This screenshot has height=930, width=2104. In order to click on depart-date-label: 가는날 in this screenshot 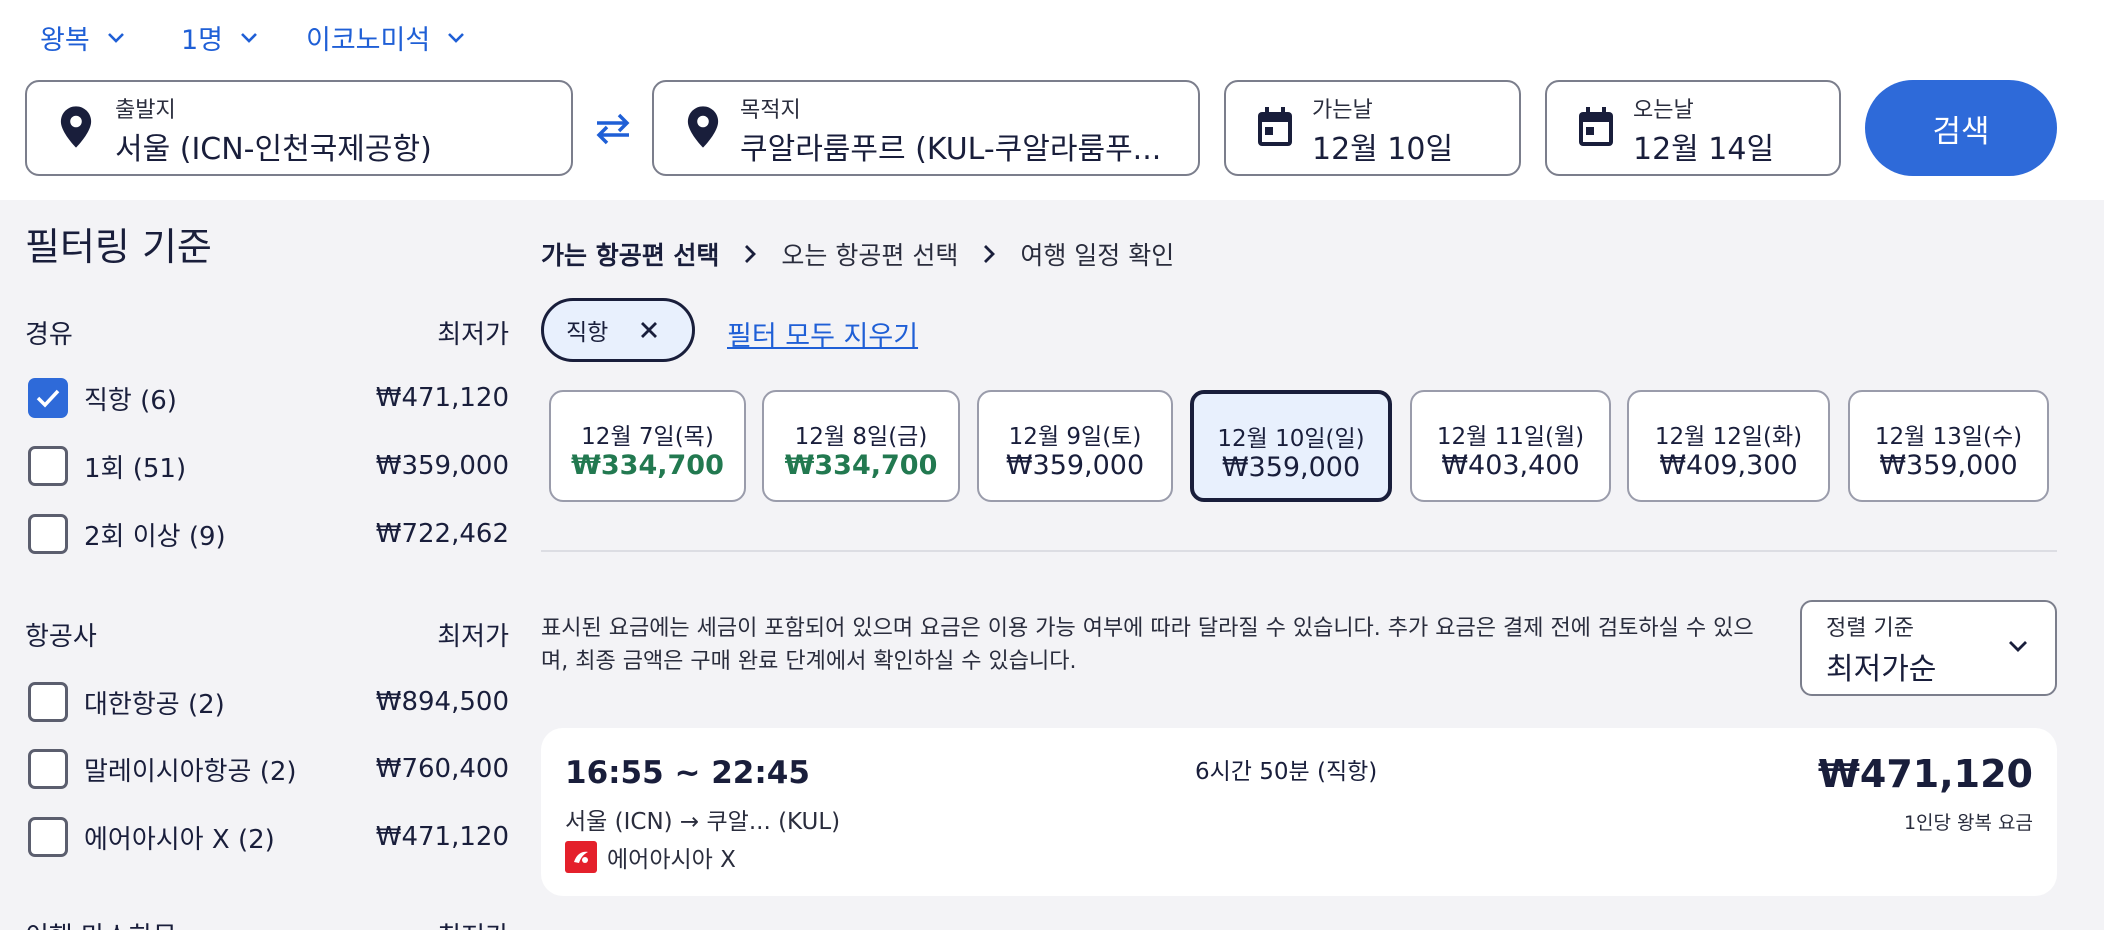, I will do `click(1342, 110)`.